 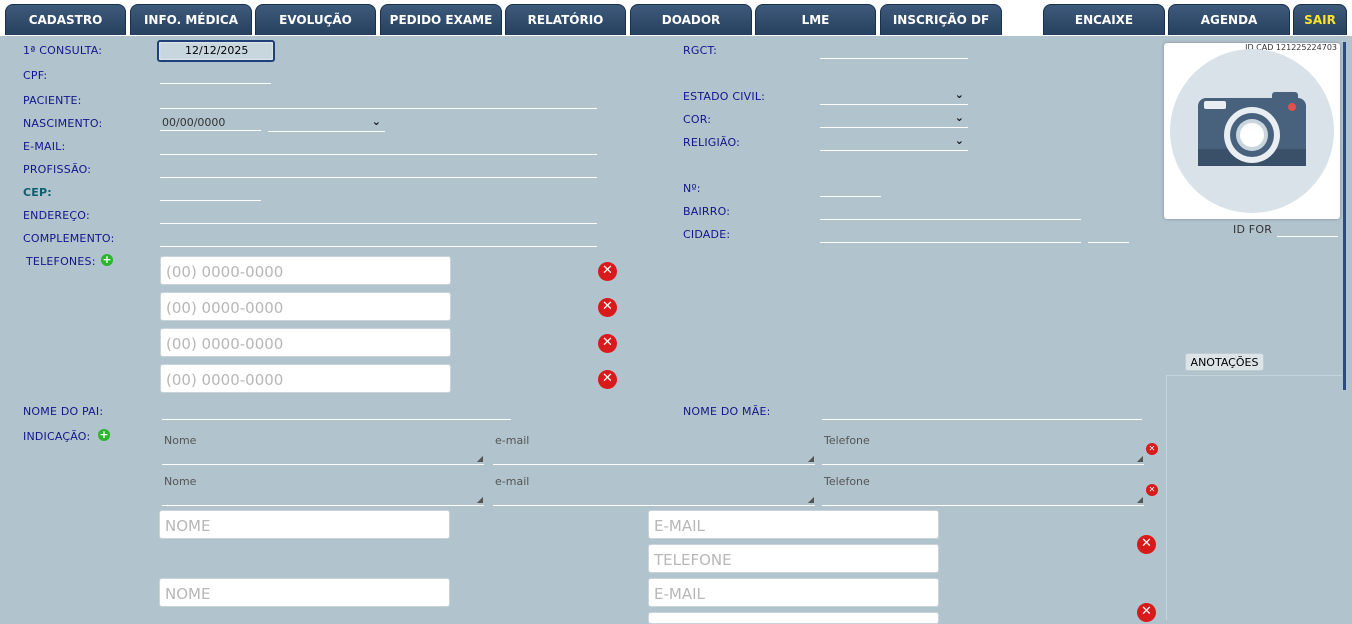 I want to click on remove-telefone-2-icon: ✕, so click(x=607, y=307).